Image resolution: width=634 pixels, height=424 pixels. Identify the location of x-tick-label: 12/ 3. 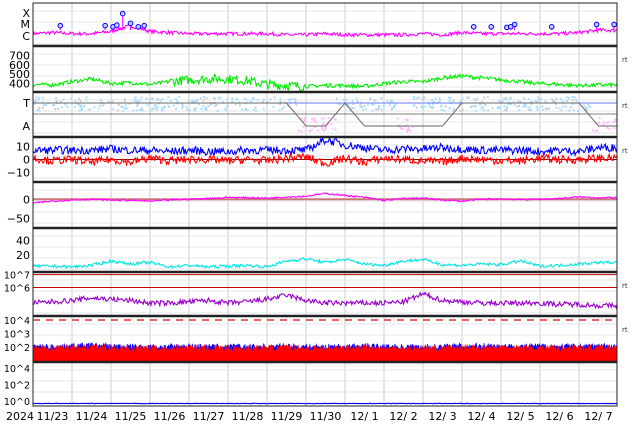
(442, 416).